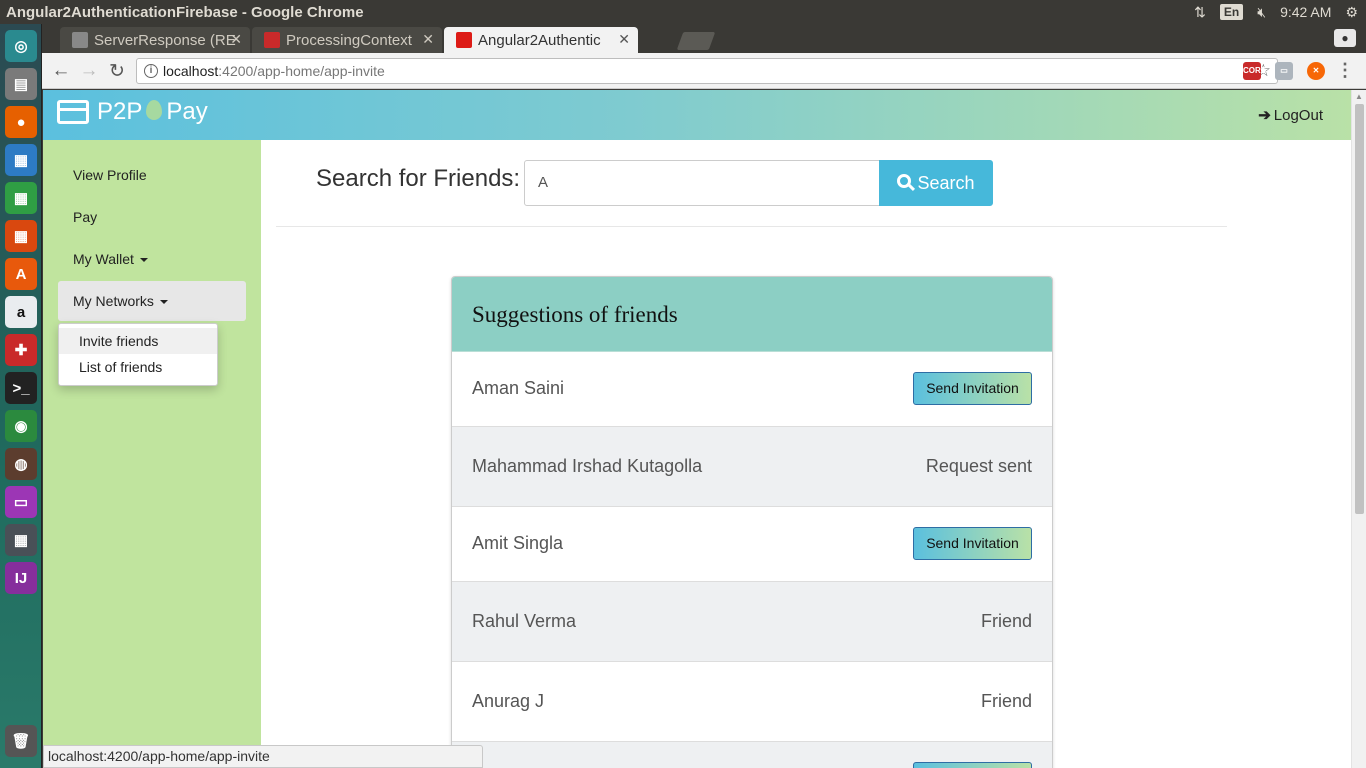  What do you see at coordinates (702, 183) in the screenshot?
I see `search-input: A` at bounding box center [702, 183].